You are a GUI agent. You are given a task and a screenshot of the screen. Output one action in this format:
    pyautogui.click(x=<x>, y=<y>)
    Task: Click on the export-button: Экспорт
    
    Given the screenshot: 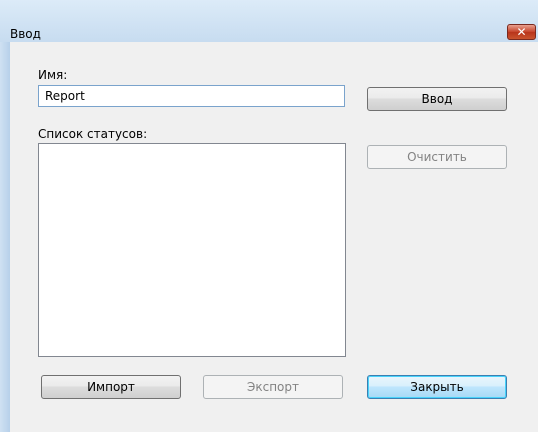 What is the action you would take?
    pyautogui.click(x=273, y=387)
    